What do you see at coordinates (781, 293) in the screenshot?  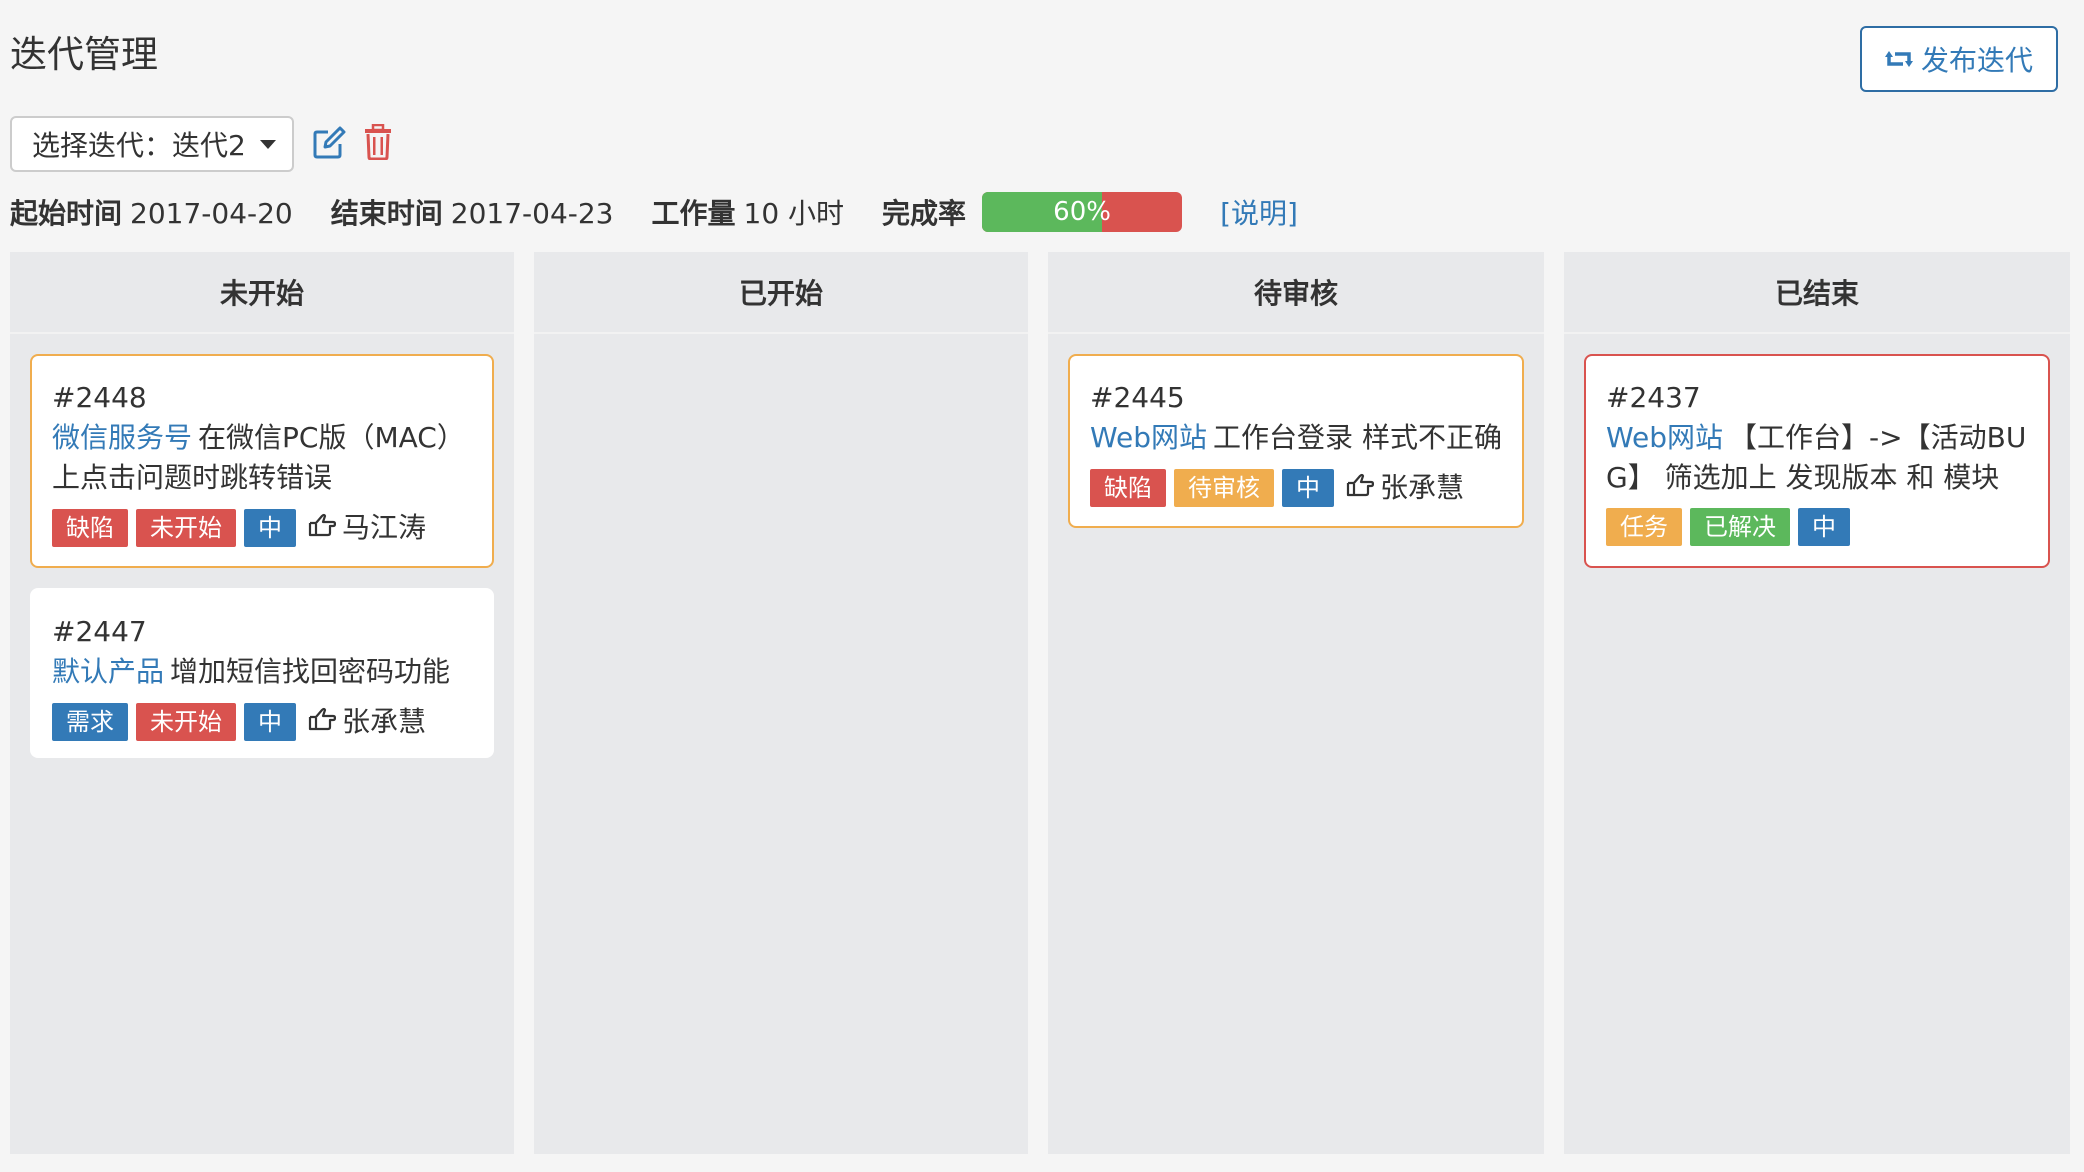 I see `column-header: 已开始` at bounding box center [781, 293].